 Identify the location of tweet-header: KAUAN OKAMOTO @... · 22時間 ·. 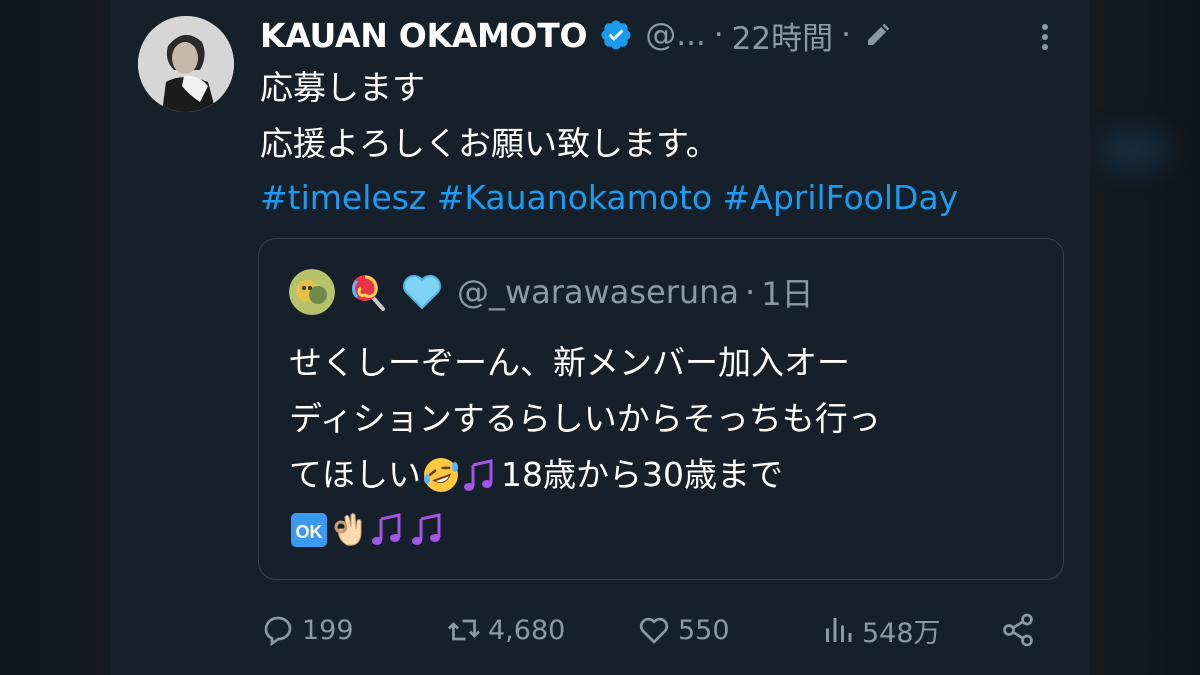
(576, 35).